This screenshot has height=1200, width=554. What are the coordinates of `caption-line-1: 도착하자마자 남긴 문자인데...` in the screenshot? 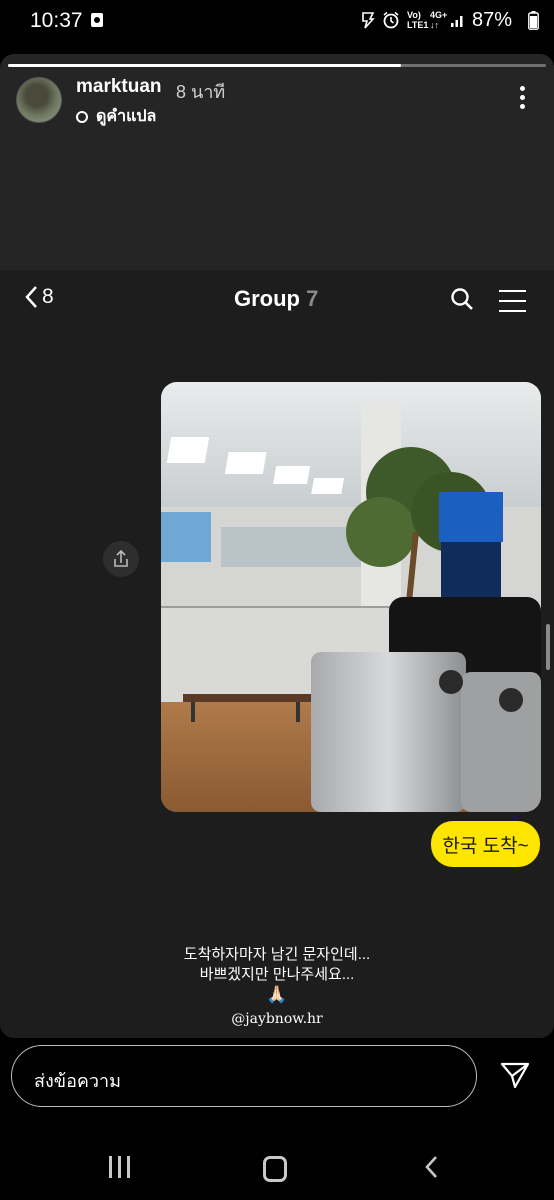 It's located at (277, 954).